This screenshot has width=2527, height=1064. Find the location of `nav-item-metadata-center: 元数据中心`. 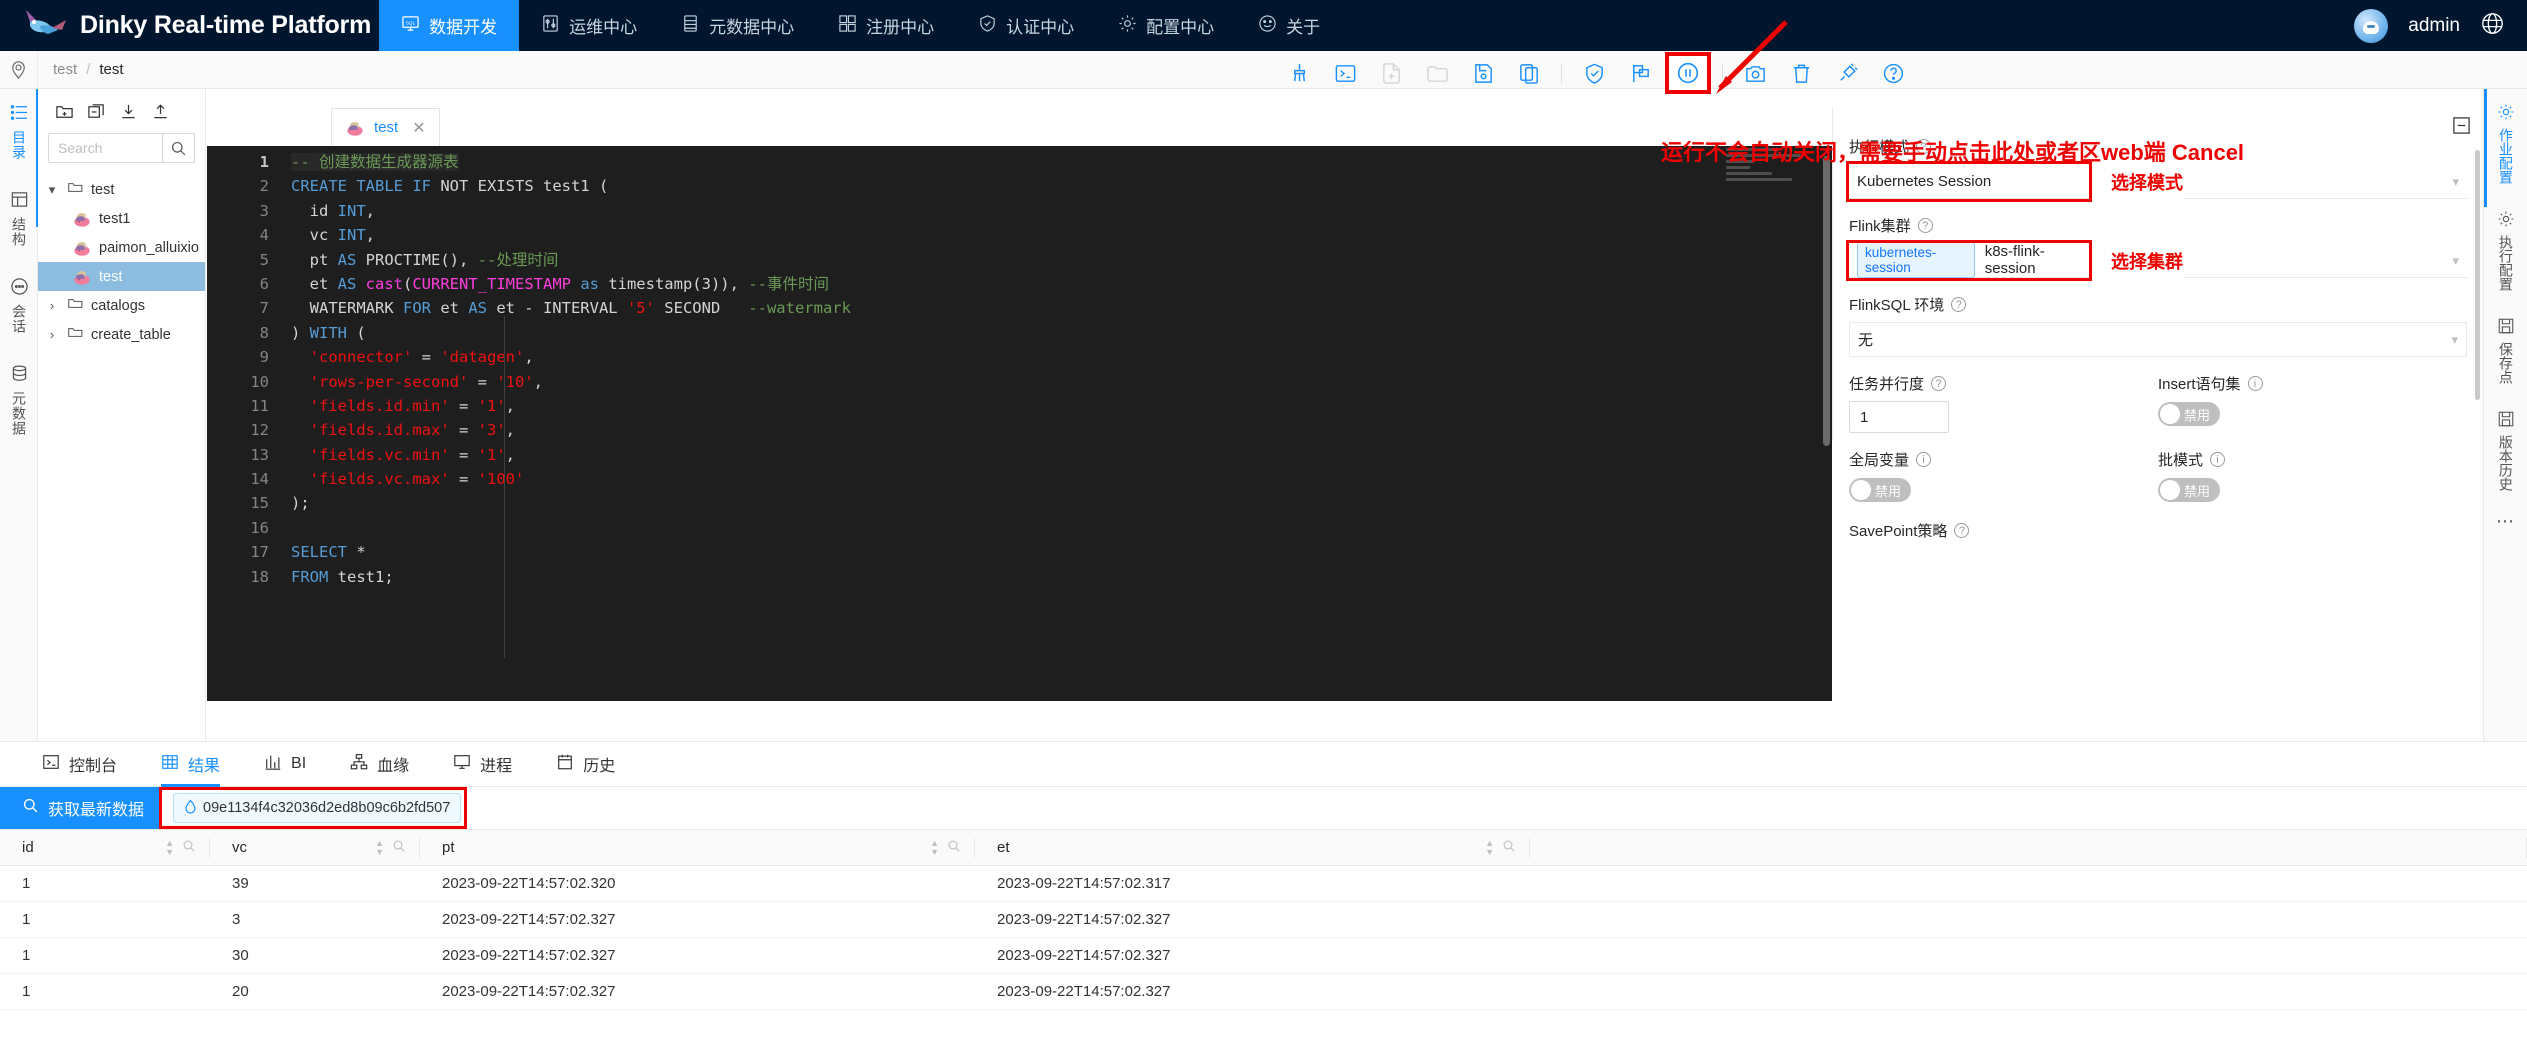

nav-item-metadata-center: 元数据中心 is located at coordinates (737, 25).